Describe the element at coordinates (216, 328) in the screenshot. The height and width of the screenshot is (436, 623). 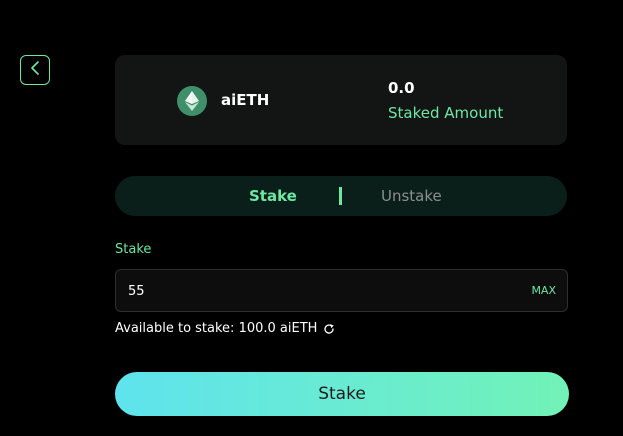
I see `available-to-stake-text: Available to stake: 100.0 aiETH` at that location.